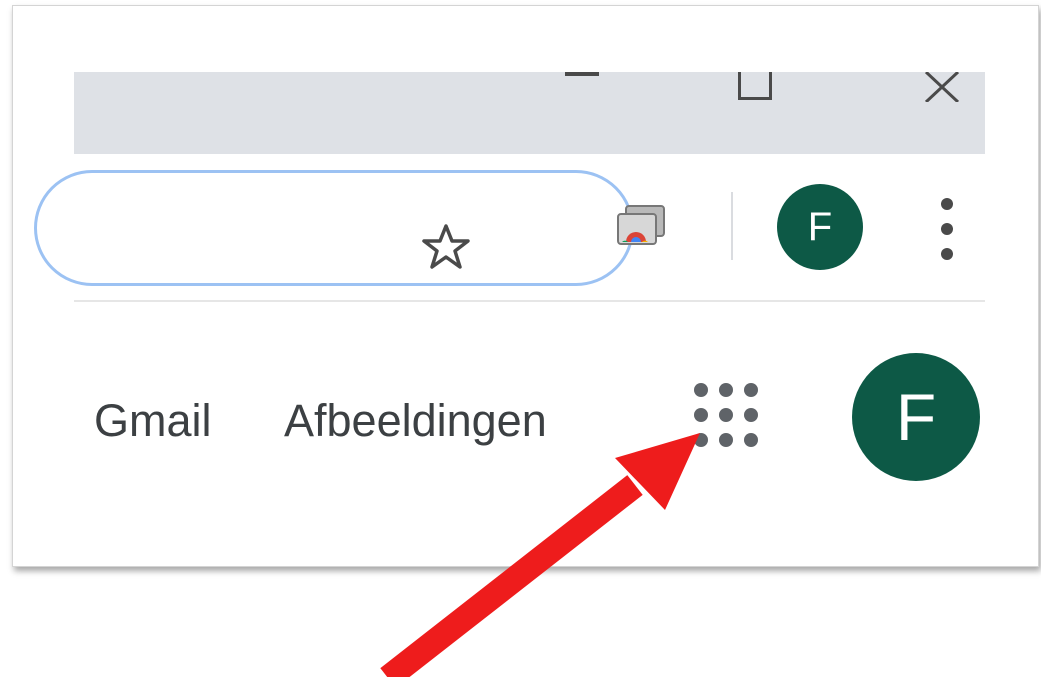  Describe the element at coordinates (153, 421) in the screenshot. I see `gmail-link: Gmail` at that location.